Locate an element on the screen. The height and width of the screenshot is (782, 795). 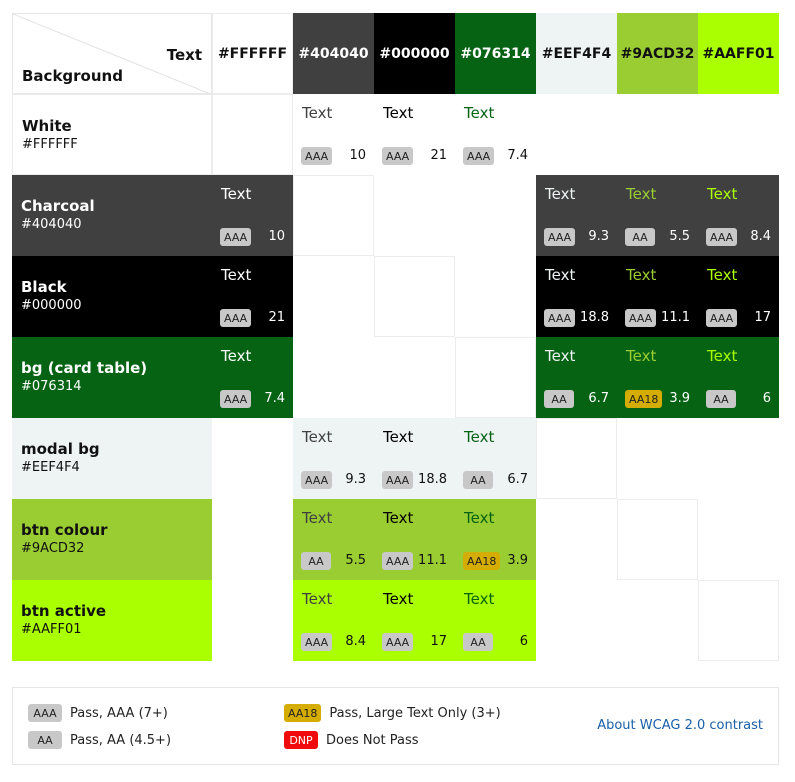
row-header: bg (card table) #076314 is located at coordinates (112, 377).